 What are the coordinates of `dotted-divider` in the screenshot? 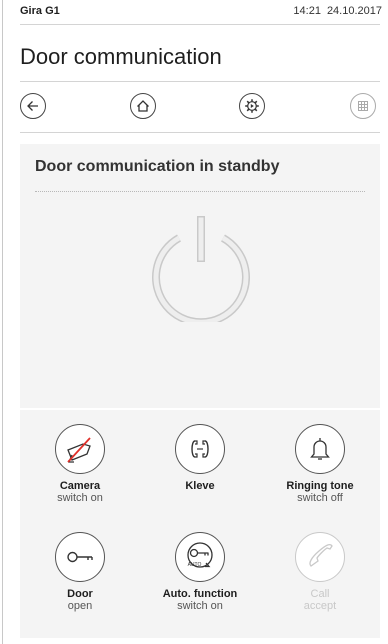 It's located at (200, 191).